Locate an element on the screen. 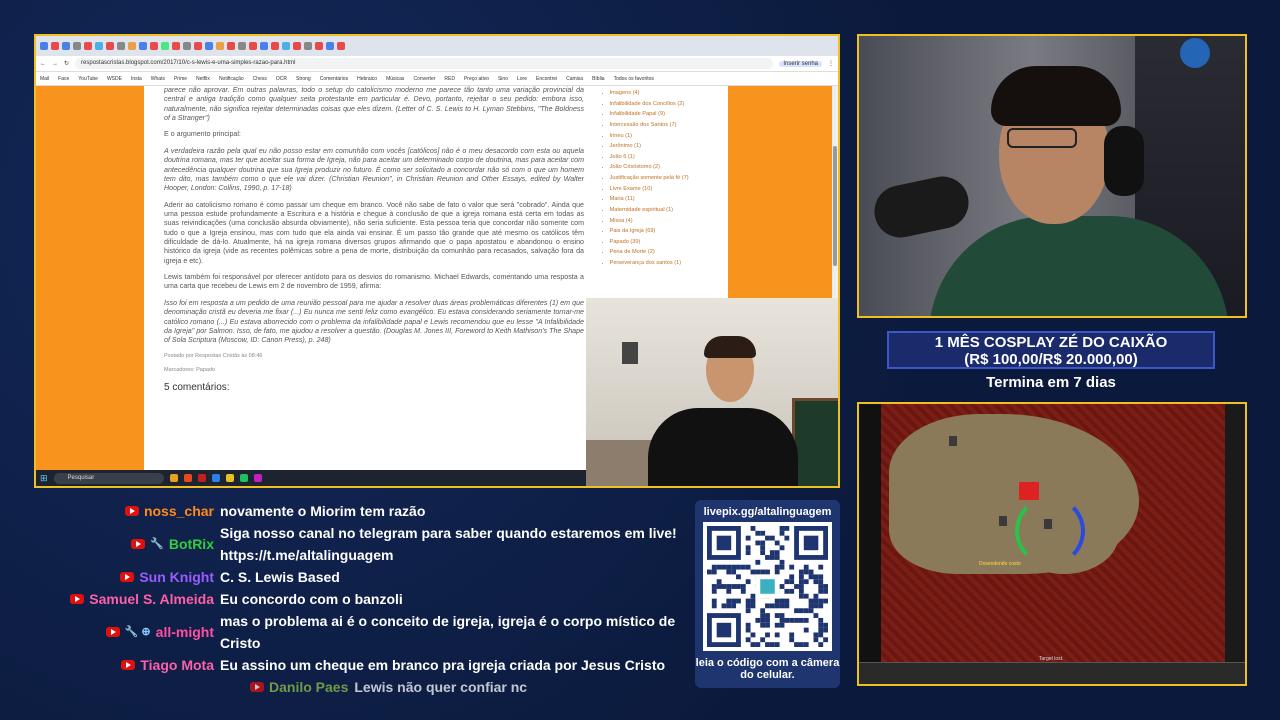 The height and width of the screenshot is (720, 1280). bookmark-item: Notificação is located at coordinates (231, 79).